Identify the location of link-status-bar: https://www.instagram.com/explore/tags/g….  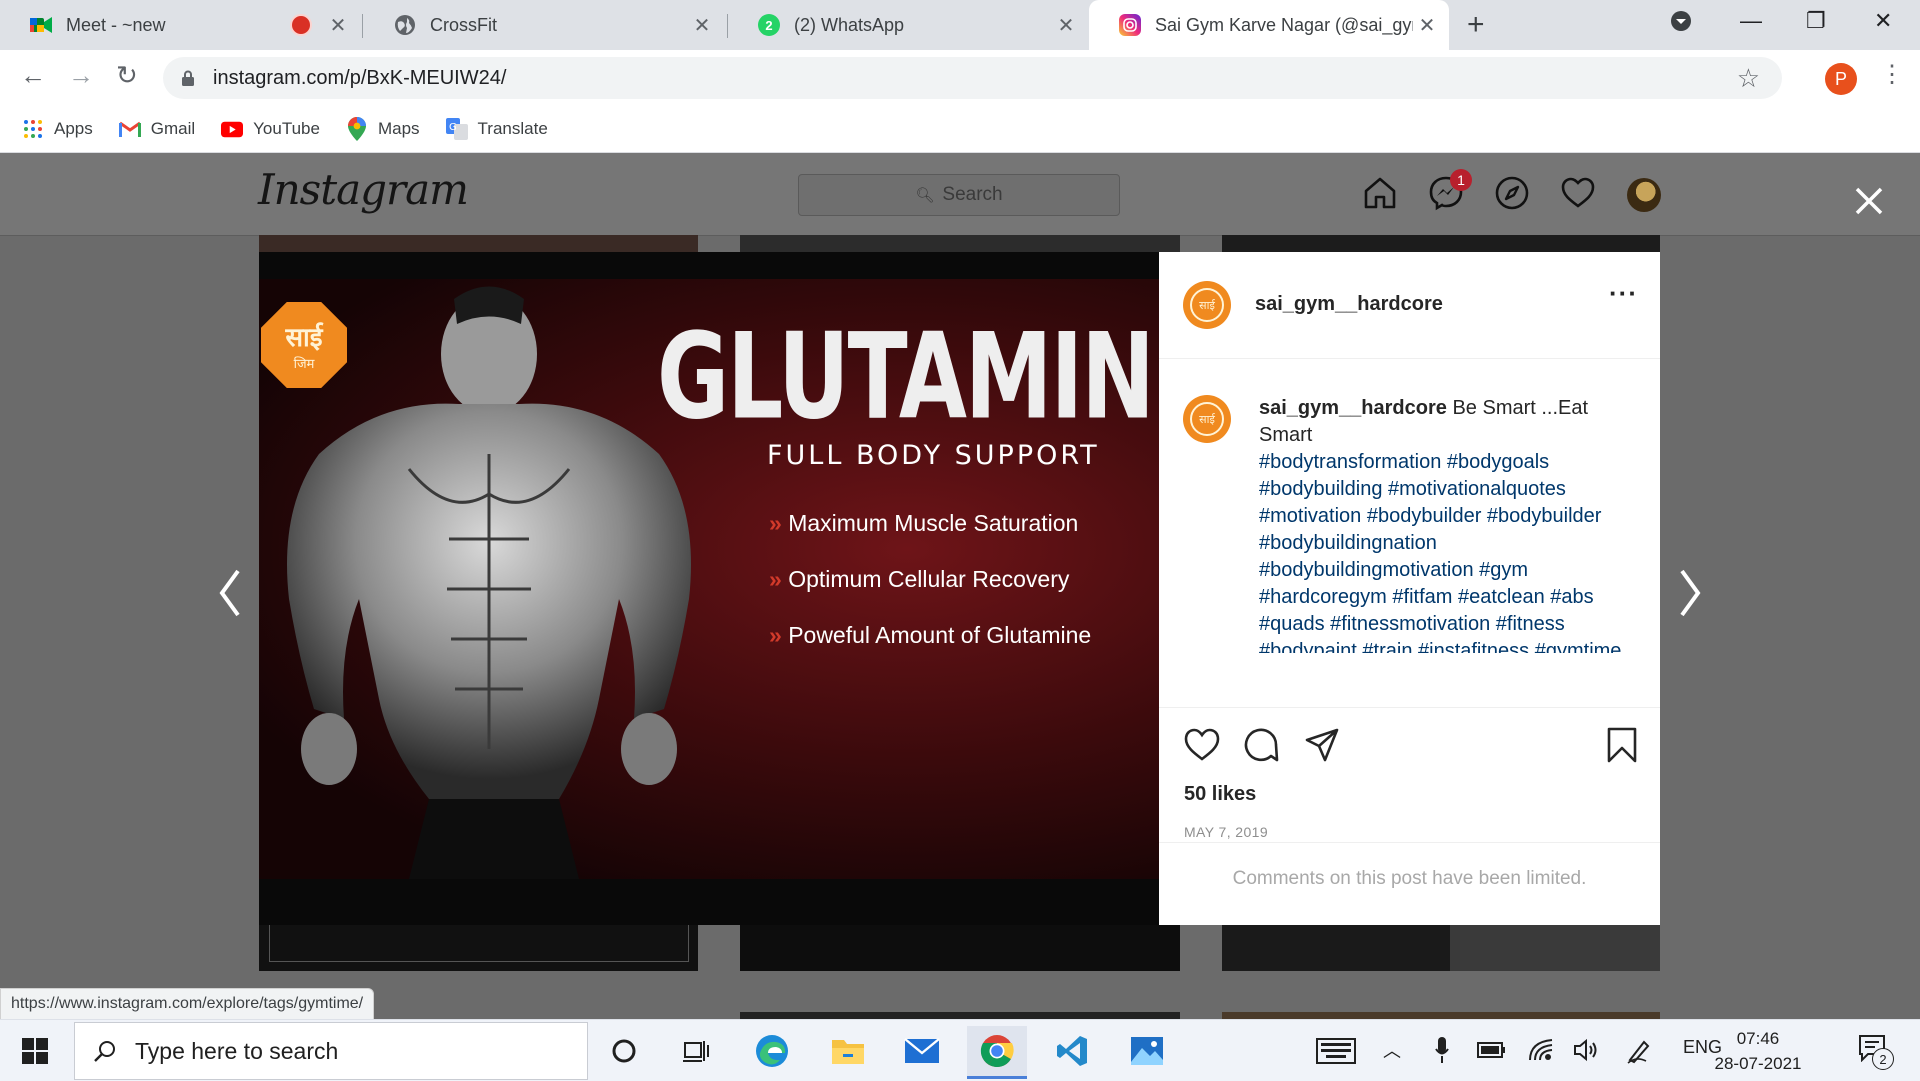
(187, 1003).